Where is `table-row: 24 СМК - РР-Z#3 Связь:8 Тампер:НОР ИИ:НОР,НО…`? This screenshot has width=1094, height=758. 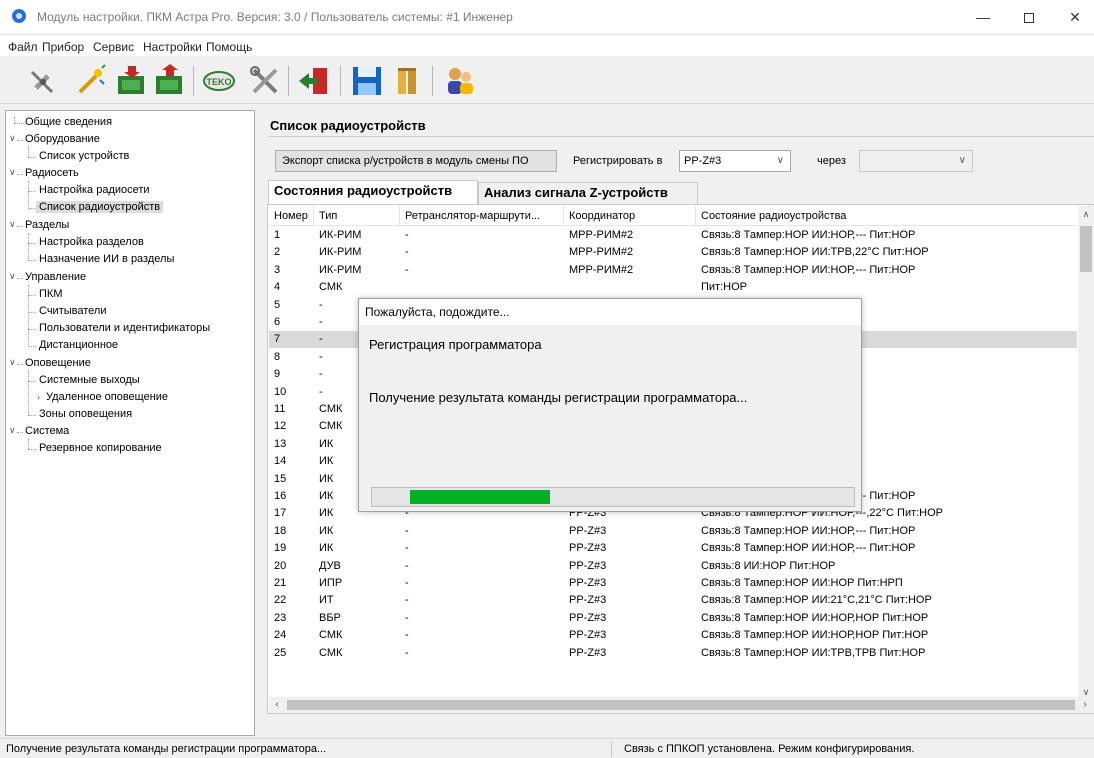
table-row: 24 СМК - РР-Z#3 Связь:8 Тампер:НОР ИИ:НОР,НО… is located at coordinates (673, 635).